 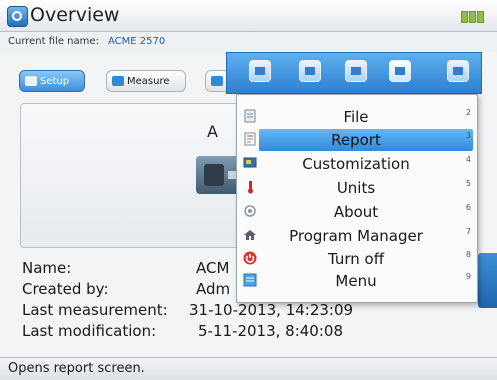 I want to click on current-file-name: ACME 2570, so click(x=137, y=41).